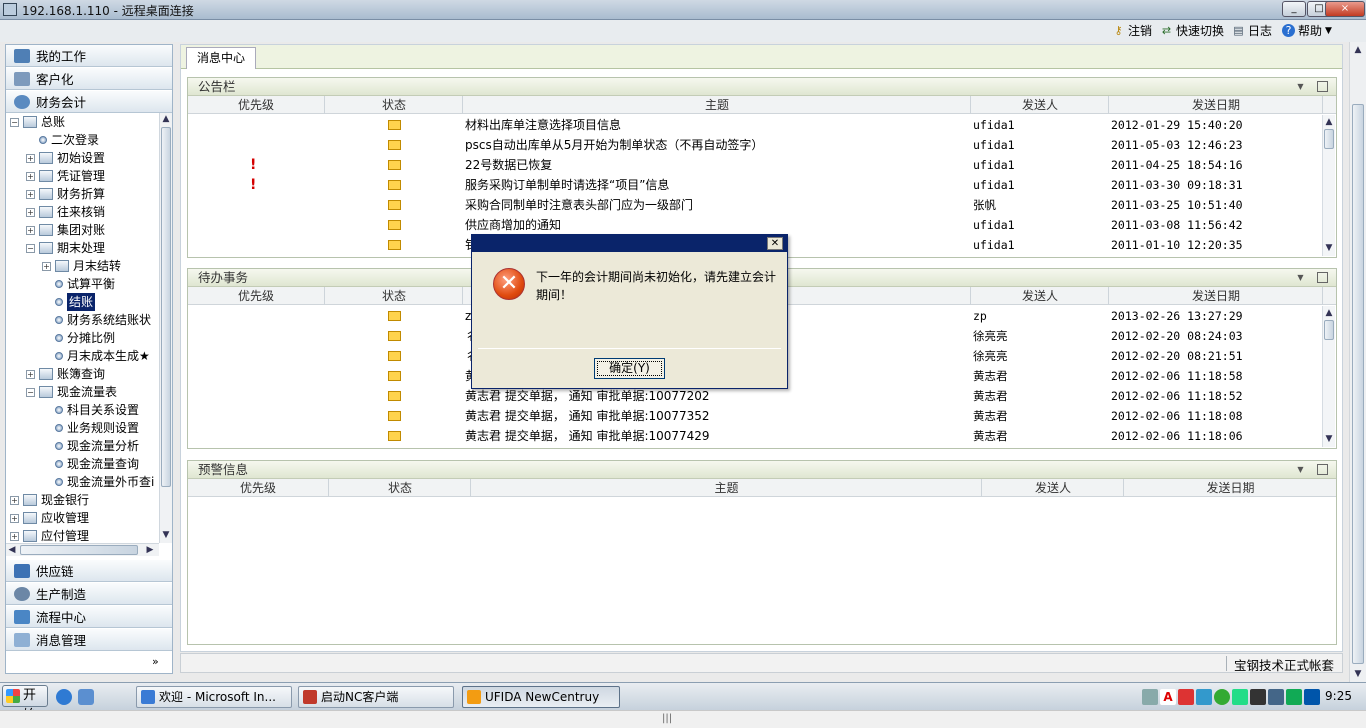 This screenshot has width=1366, height=728. What do you see at coordinates (12, 550) in the screenshot?
I see `scroll-left-icon: ◀` at bounding box center [12, 550].